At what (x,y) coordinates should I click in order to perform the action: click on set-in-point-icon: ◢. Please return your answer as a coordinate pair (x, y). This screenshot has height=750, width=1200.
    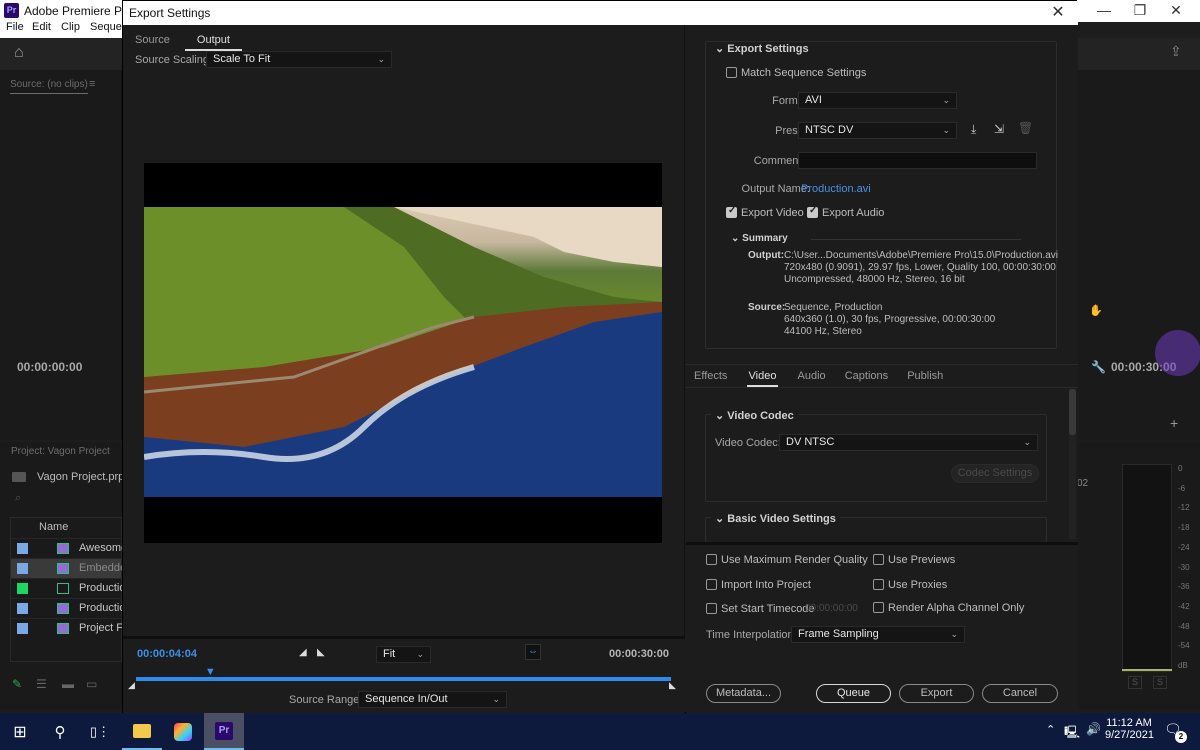
    Looking at the image, I should click on (303, 652).